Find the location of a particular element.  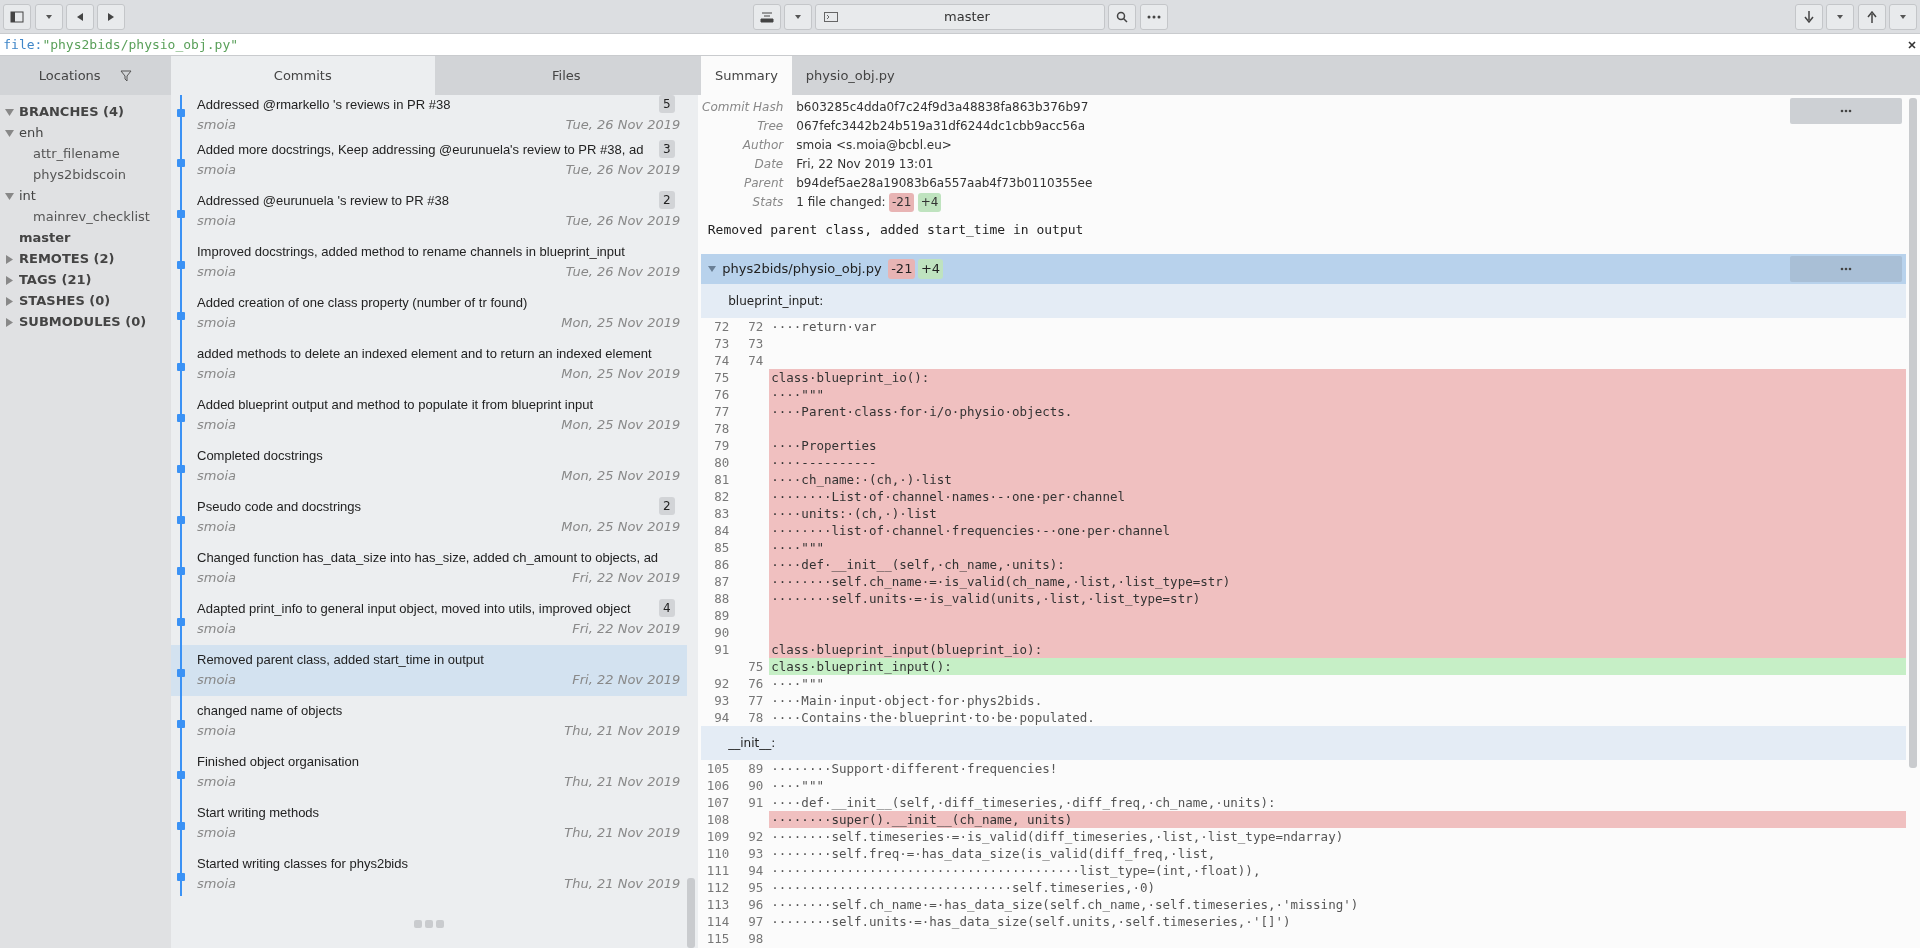

location-item: int is located at coordinates (85, 196).